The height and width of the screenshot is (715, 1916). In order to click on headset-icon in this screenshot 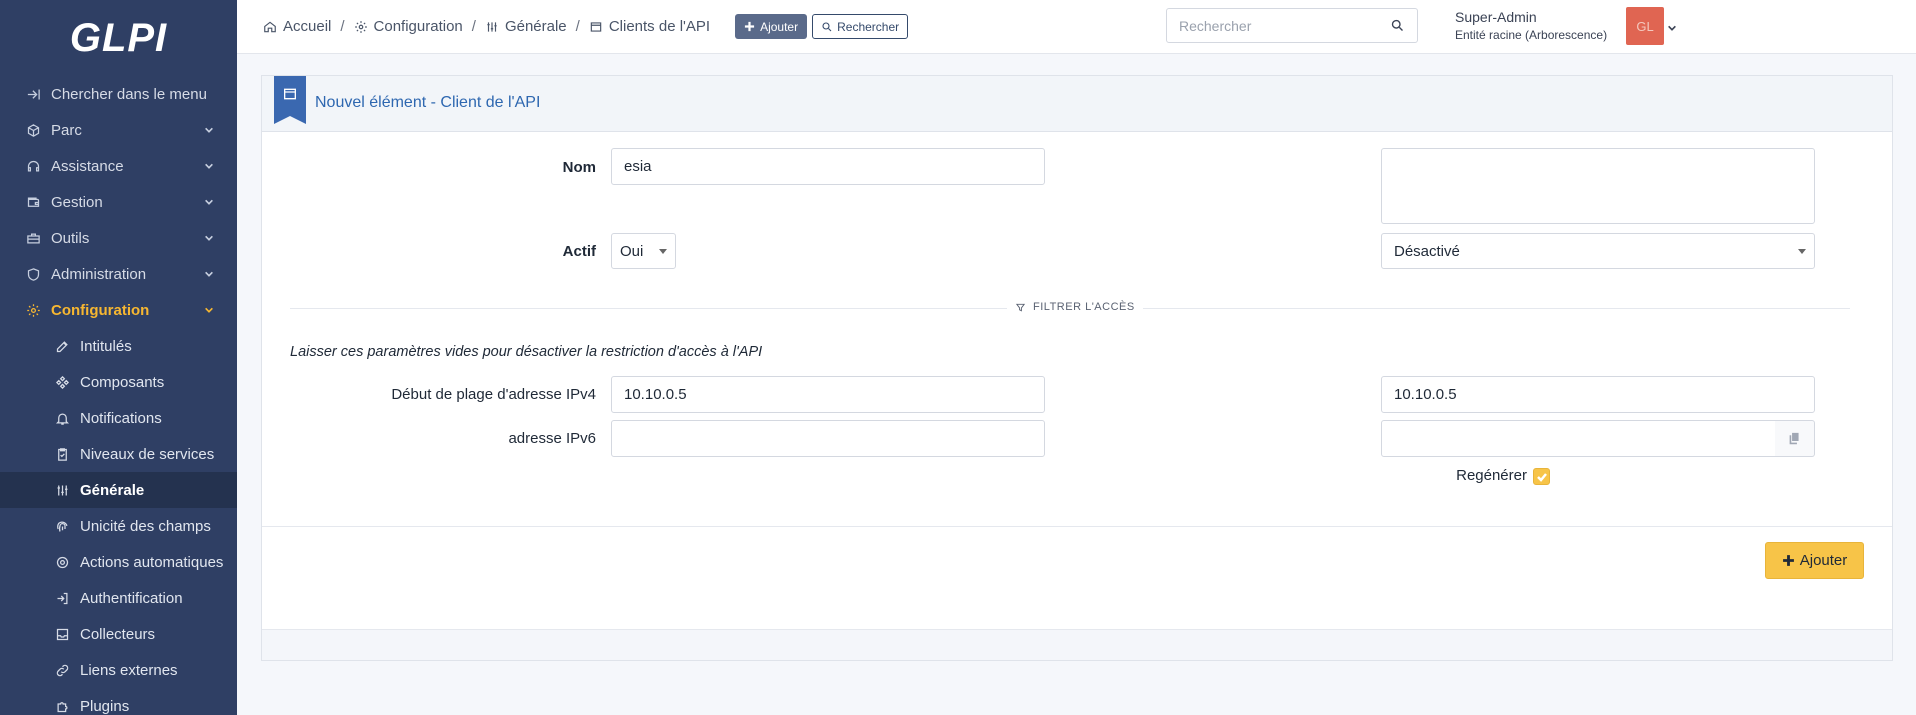, I will do `click(33, 166)`.